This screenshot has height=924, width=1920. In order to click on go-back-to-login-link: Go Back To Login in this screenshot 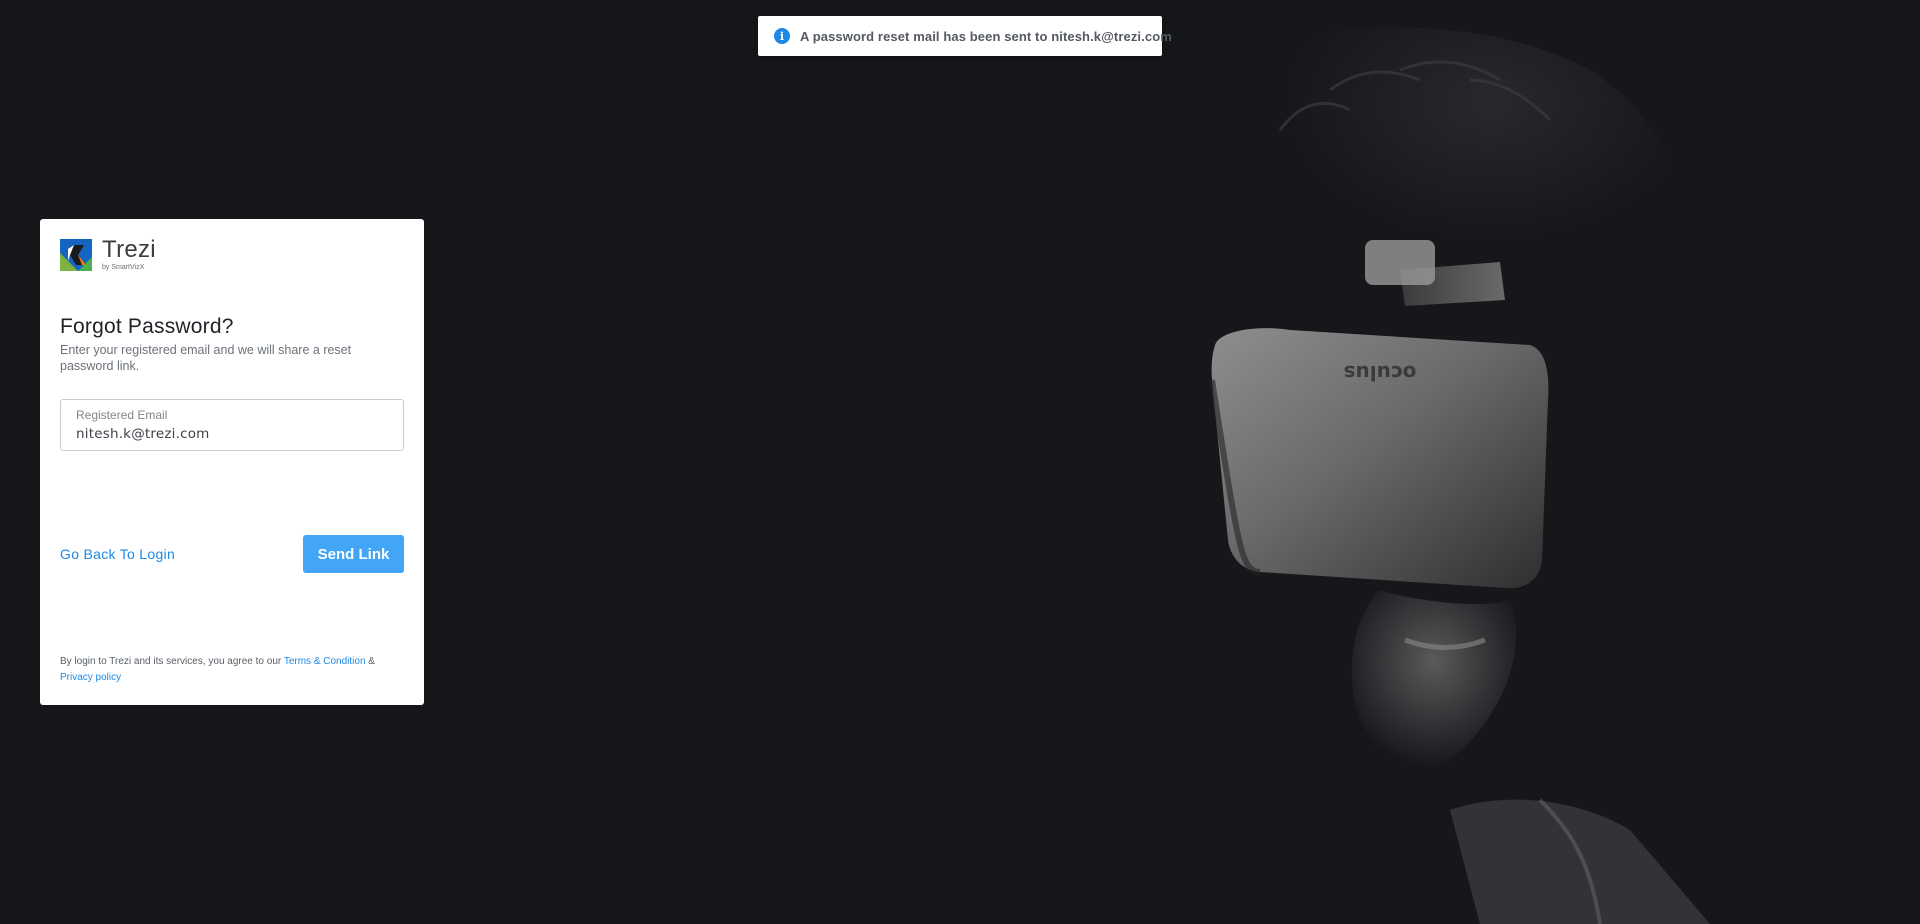, I will do `click(117, 554)`.